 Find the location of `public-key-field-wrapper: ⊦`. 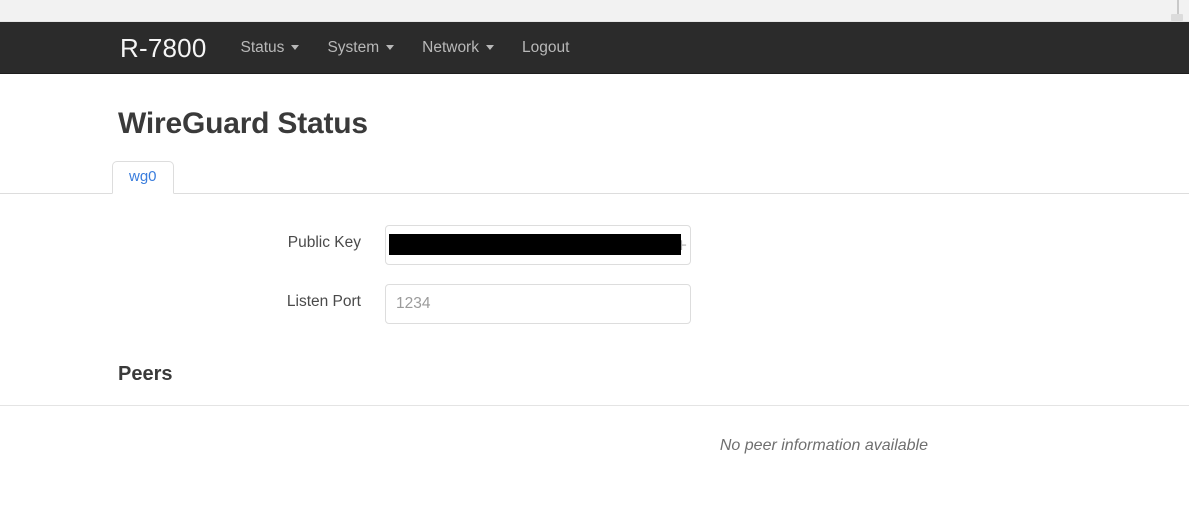

public-key-field-wrapper: ⊦ is located at coordinates (538, 245).